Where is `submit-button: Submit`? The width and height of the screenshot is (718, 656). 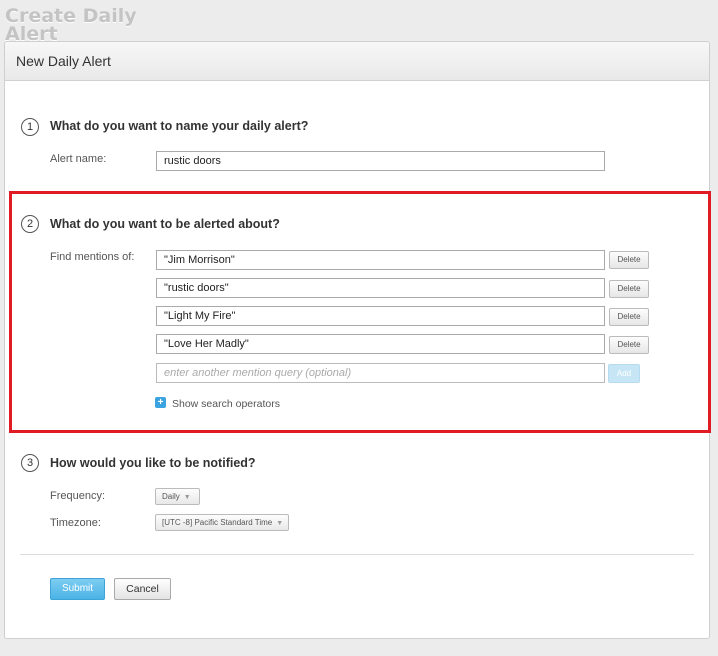 submit-button: Submit is located at coordinates (77, 589).